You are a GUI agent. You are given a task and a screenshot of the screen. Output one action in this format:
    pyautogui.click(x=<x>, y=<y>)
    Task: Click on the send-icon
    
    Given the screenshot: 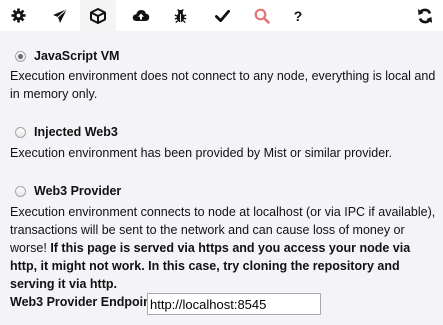 What is the action you would take?
    pyautogui.click(x=60, y=15)
    